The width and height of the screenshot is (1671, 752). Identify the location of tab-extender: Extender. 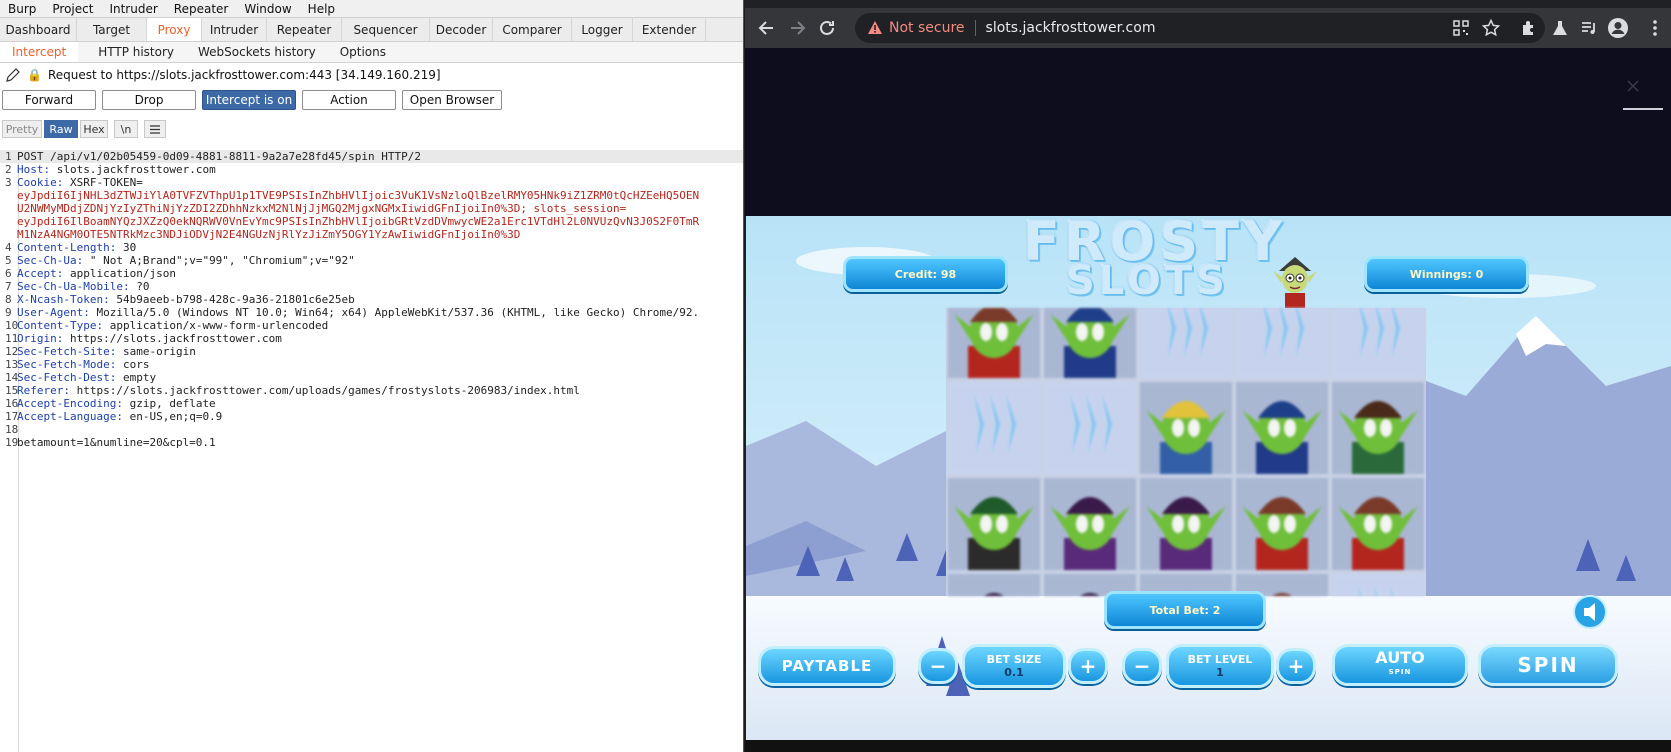
(669, 29).